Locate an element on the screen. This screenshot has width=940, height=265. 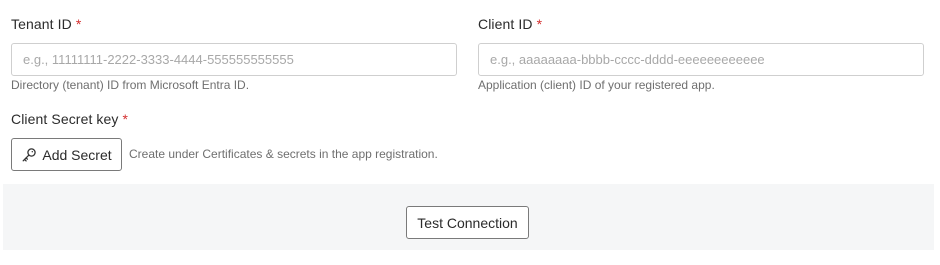
test-connection-button: Test Connection is located at coordinates (467, 222).